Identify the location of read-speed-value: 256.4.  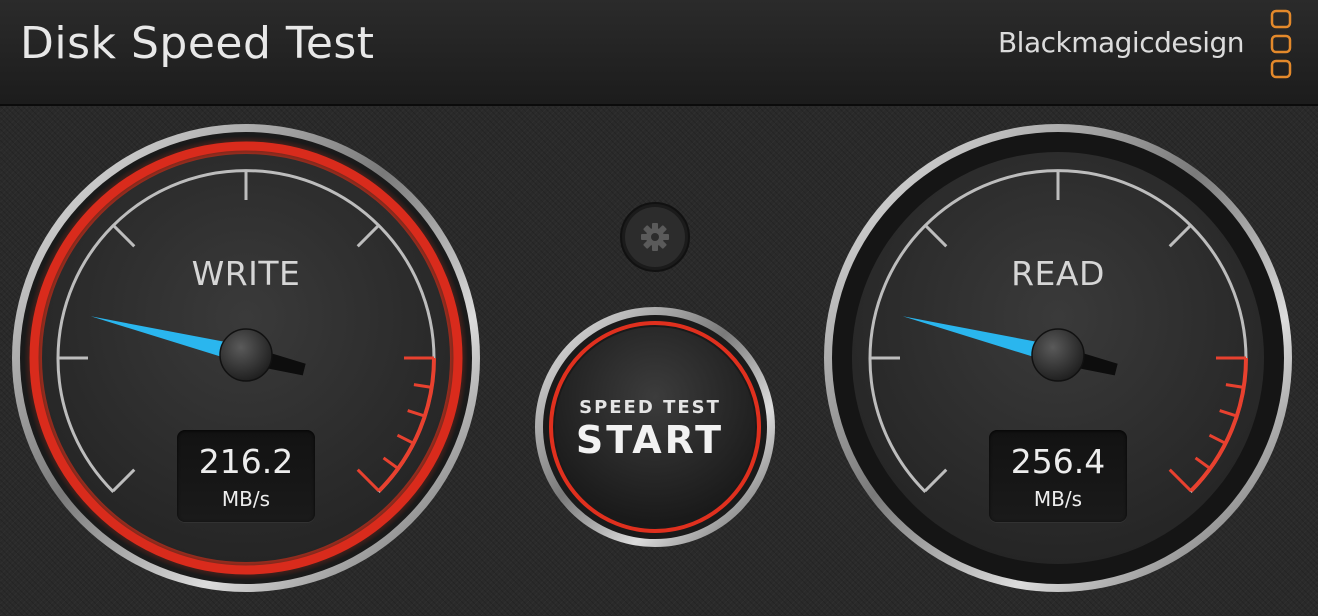
(1058, 461).